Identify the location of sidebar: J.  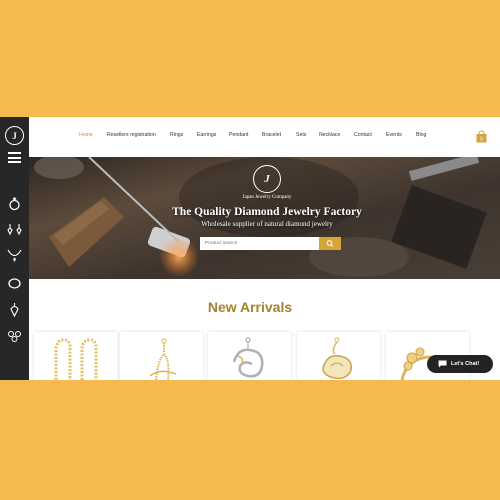
(14, 248).